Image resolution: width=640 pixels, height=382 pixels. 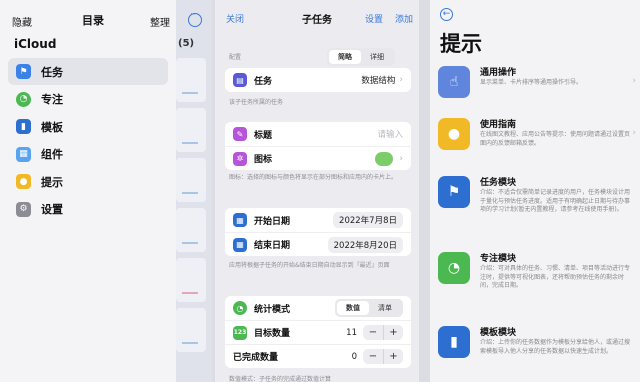 What do you see at coordinates (318, 244) in the screenshot?
I see `end-date-row: ▦ 结束日期 2022年8月20日` at bounding box center [318, 244].